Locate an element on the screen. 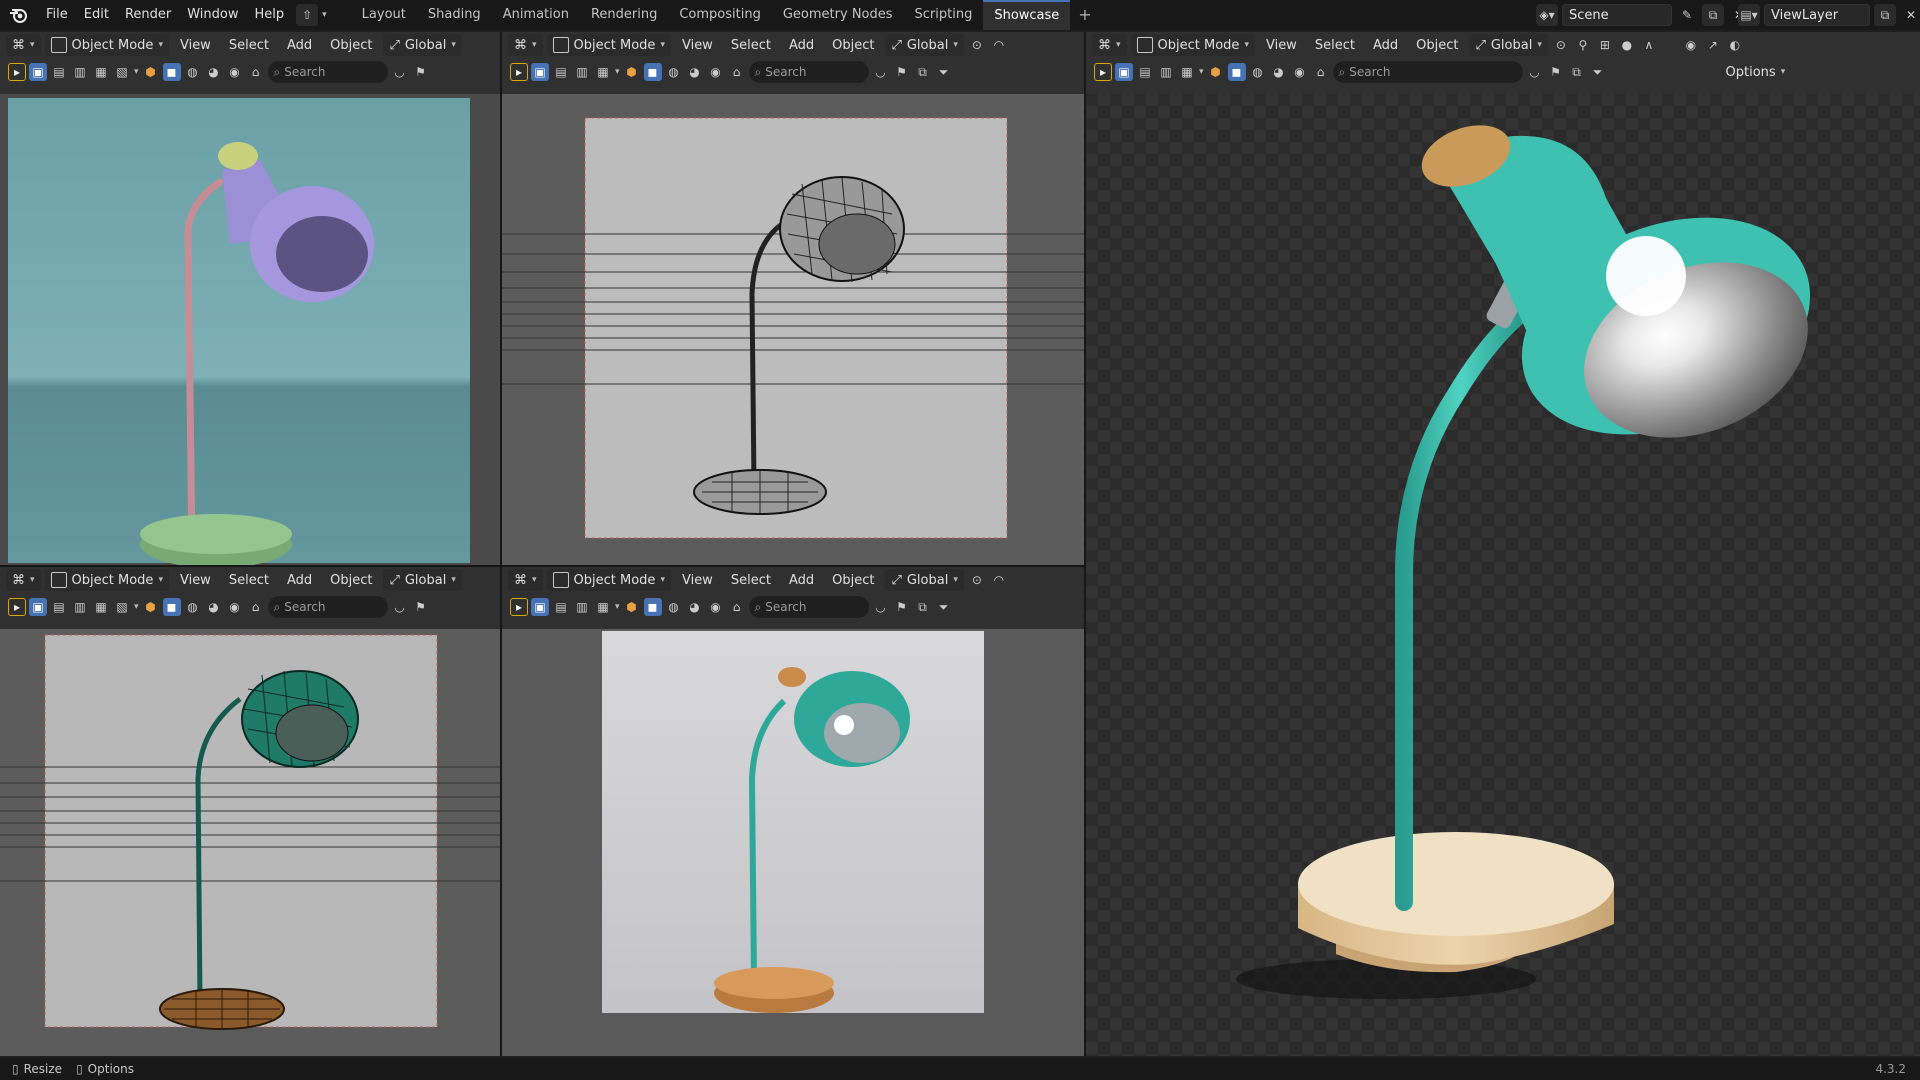  new-viewlayer-icon: ⧉ is located at coordinates (1885, 15).